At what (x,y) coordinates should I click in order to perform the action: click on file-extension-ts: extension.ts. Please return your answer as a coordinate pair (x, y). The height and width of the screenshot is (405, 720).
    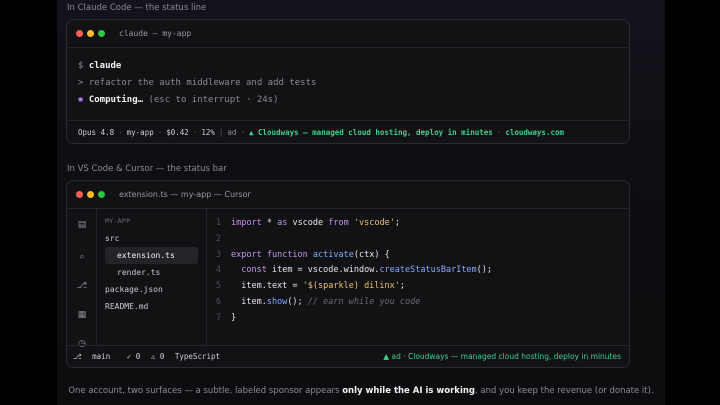
    Looking at the image, I should click on (151, 255).